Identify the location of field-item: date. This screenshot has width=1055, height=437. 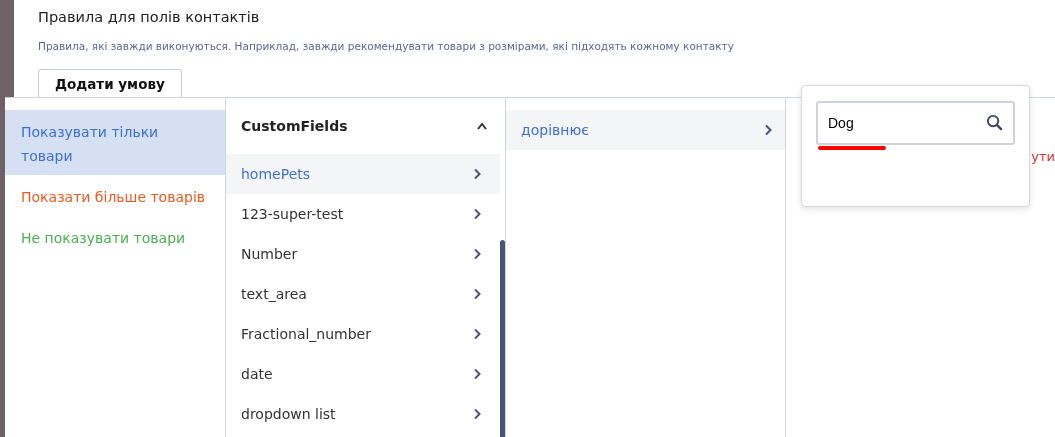
(363, 374).